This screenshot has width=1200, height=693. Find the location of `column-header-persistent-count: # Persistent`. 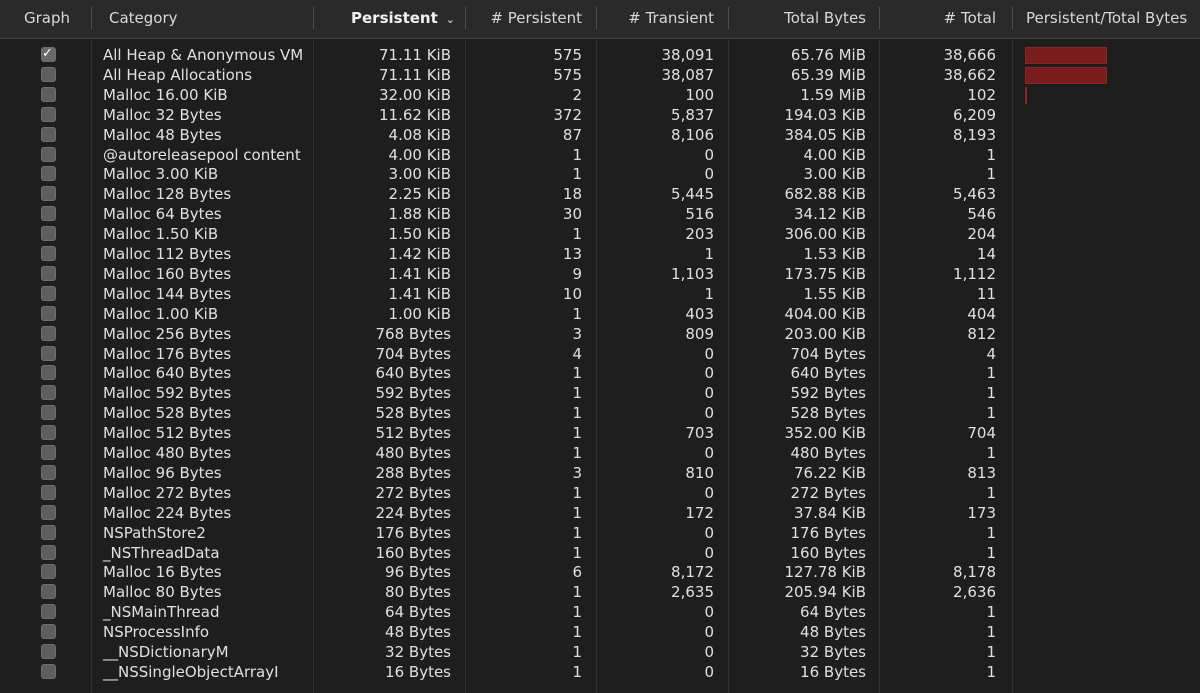

column-header-persistent-count: # Persistent is located at coordinates (525, 19).